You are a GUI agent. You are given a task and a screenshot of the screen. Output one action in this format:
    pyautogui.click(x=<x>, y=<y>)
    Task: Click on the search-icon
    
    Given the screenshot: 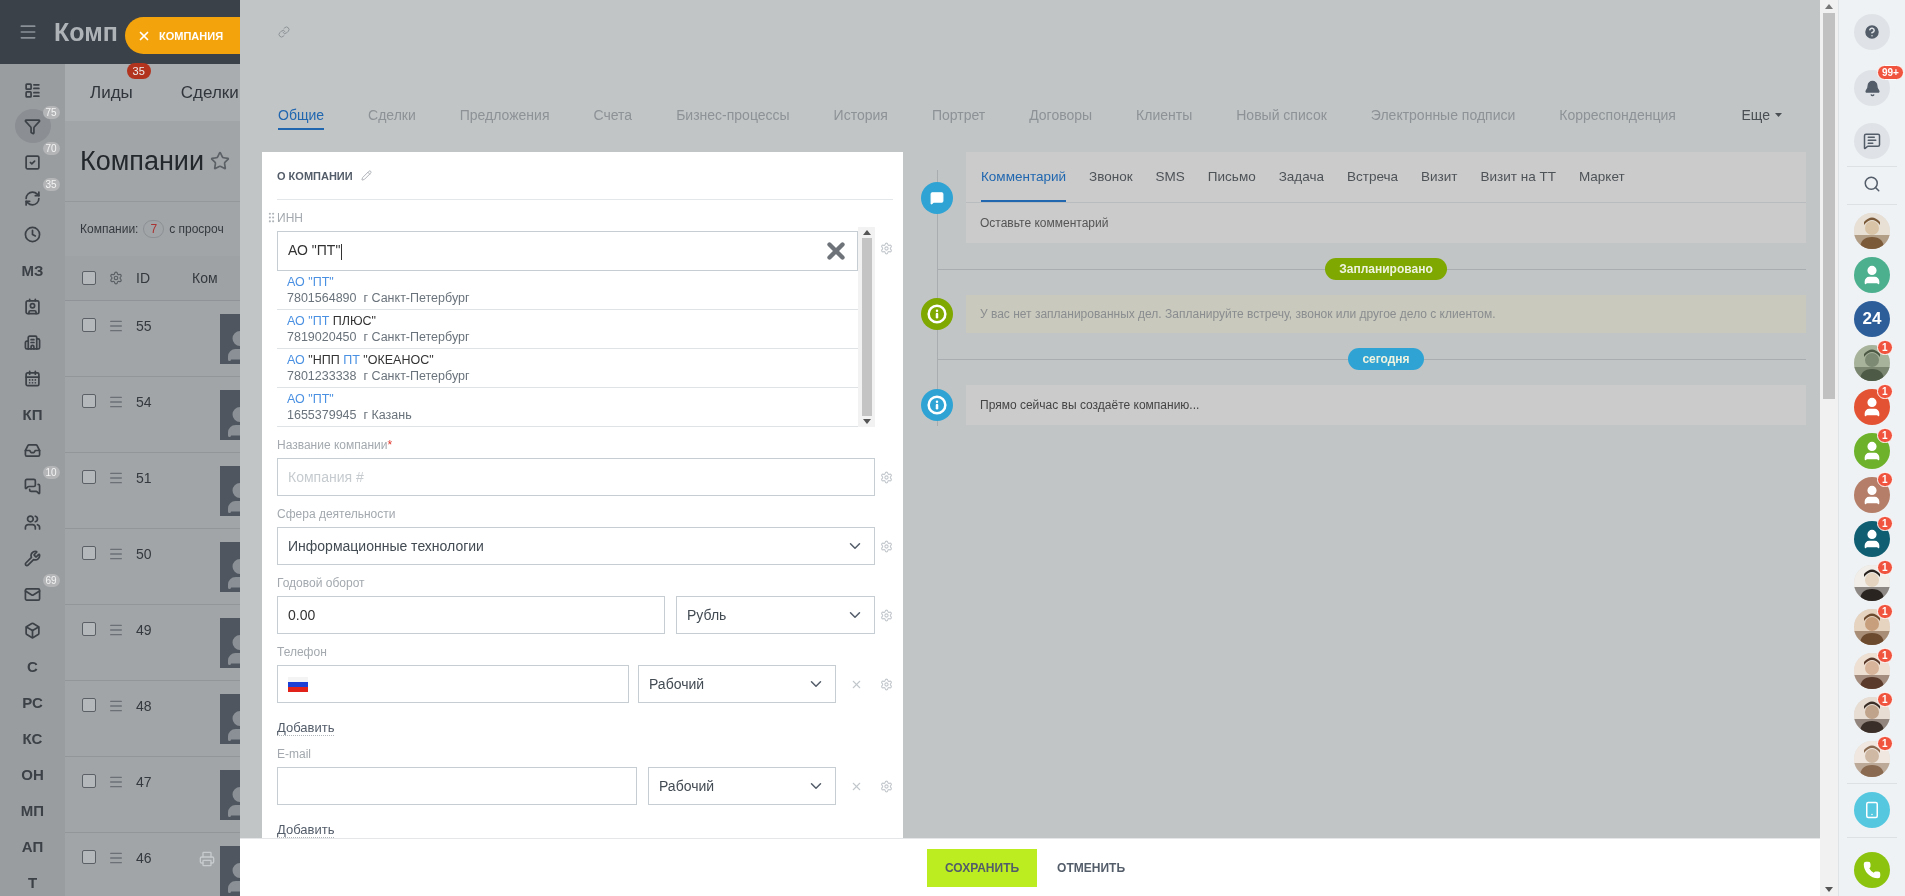 What is the action you would take?
    pyautogui.click(x=1872, y=184)
    